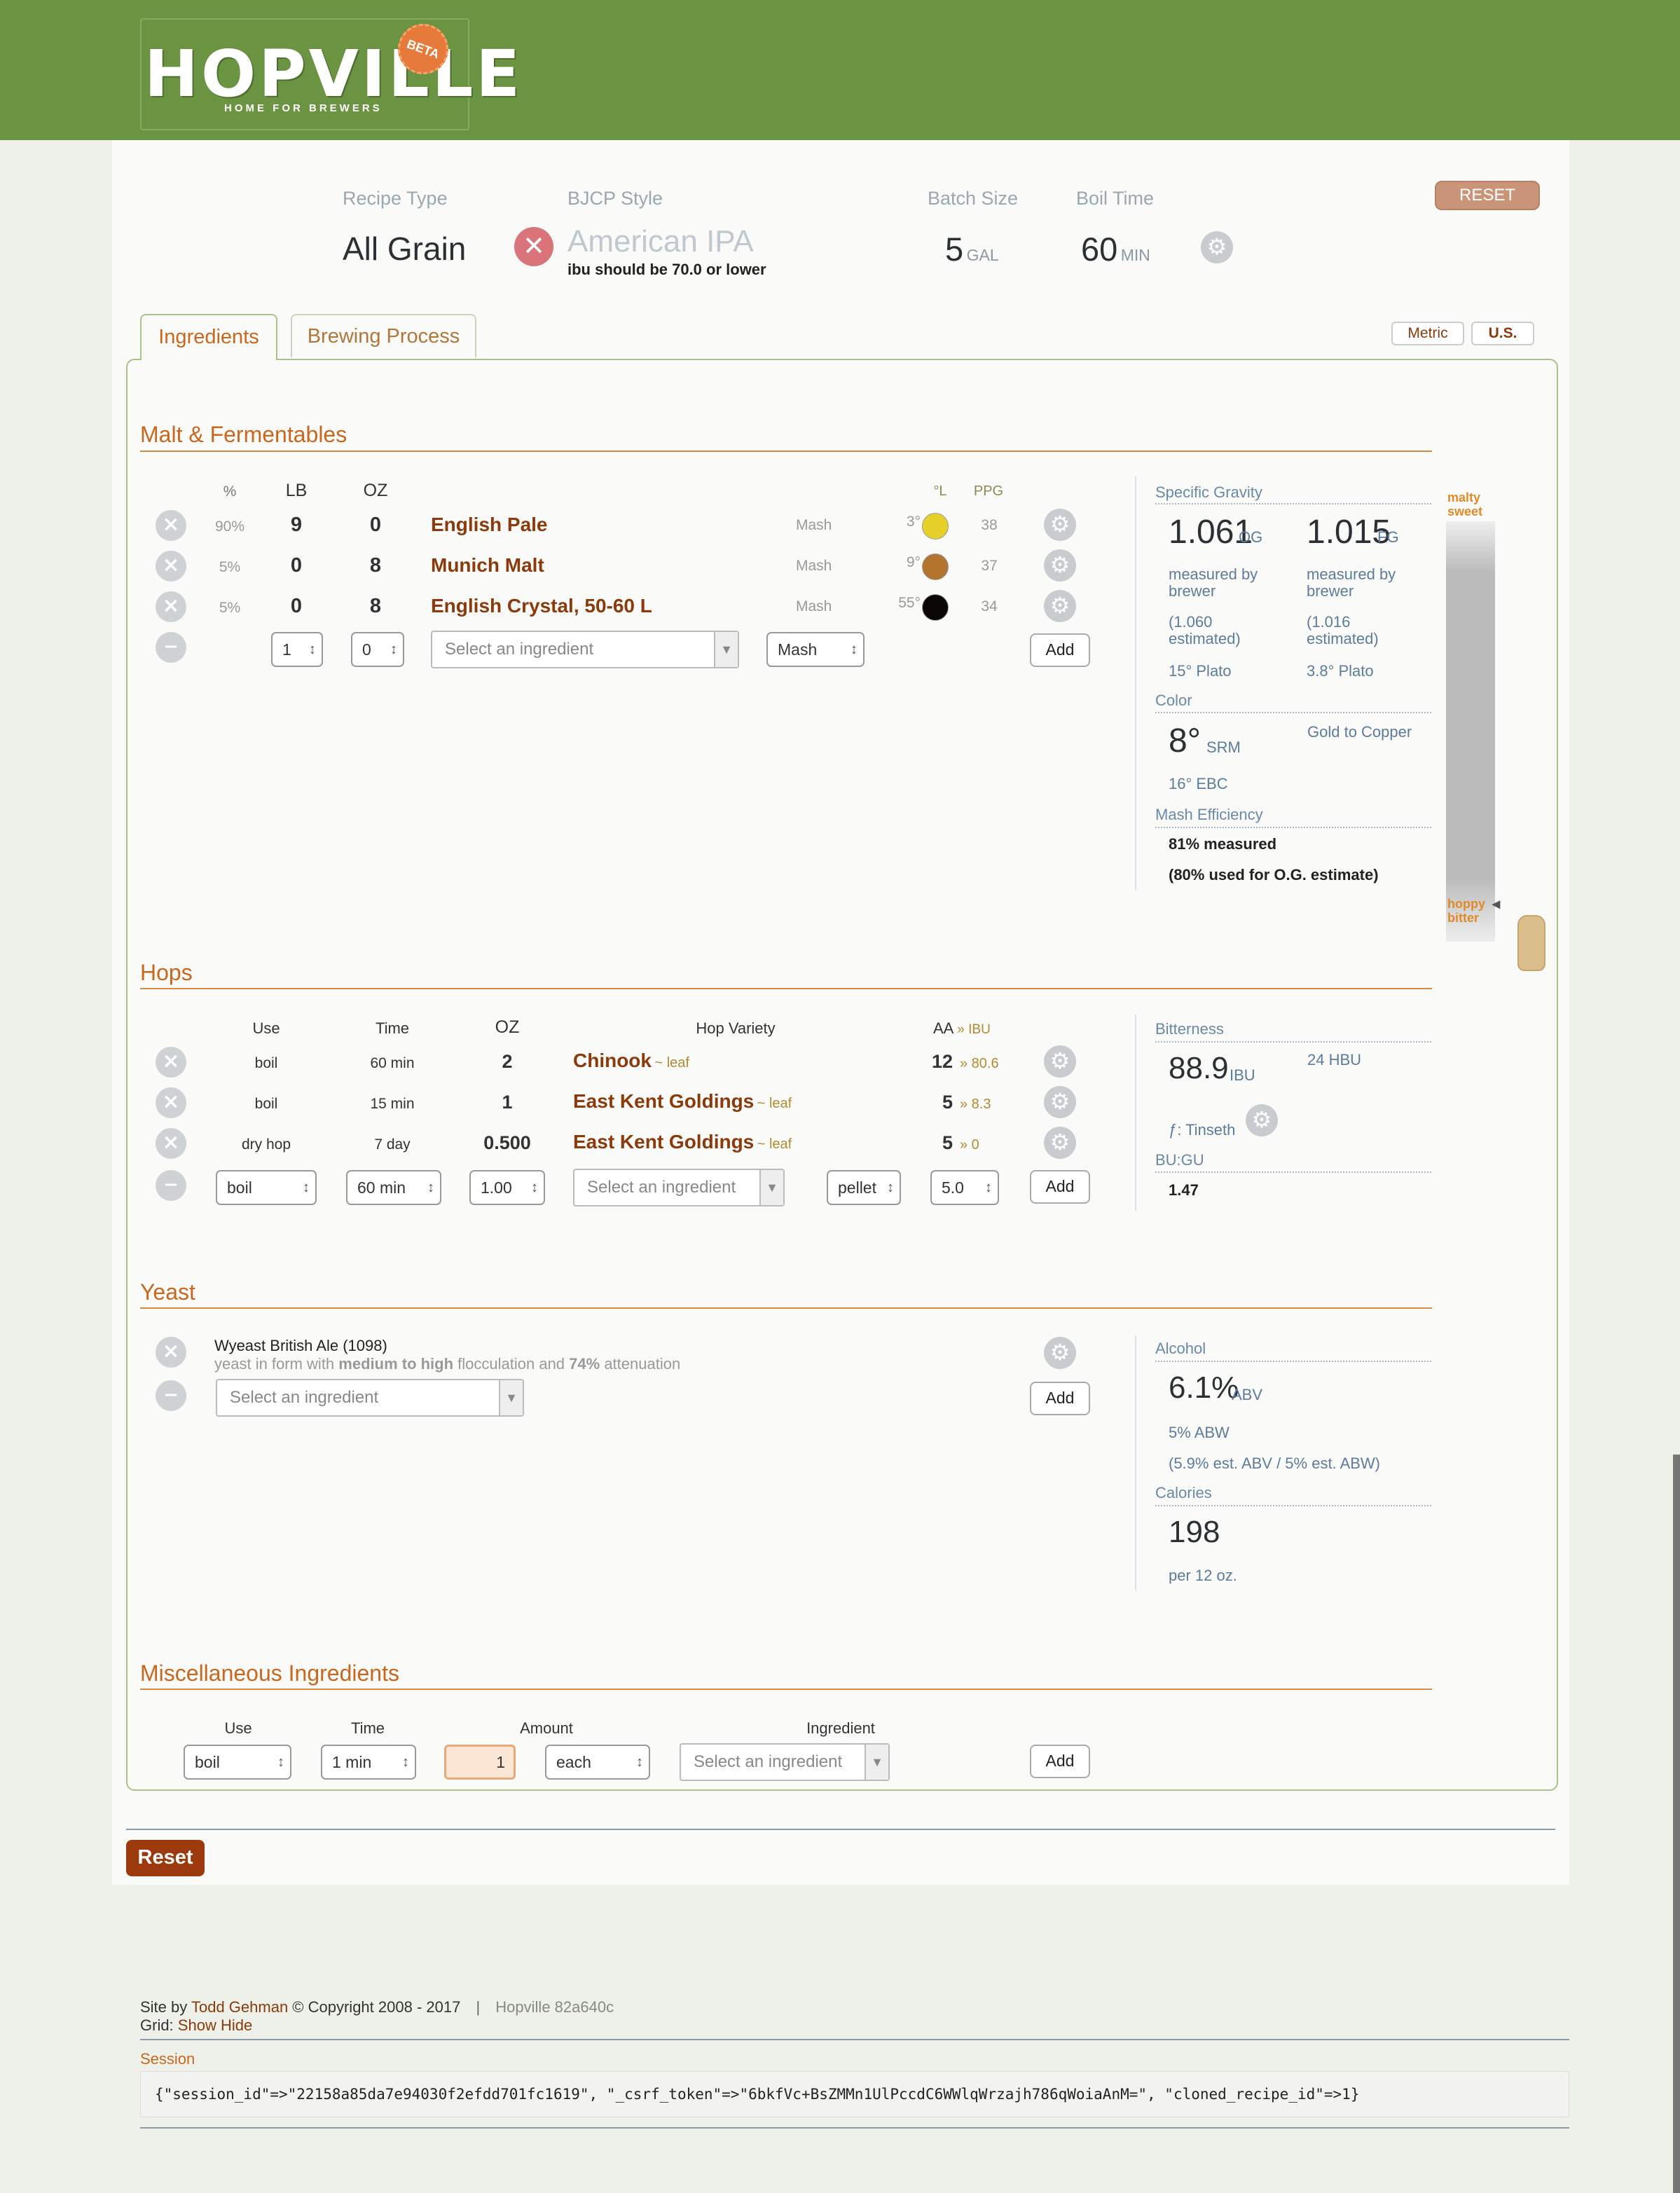  What do you see at coordinates (1247, 1394) in the screenshot?
I see `abv-unit: ABV` at bounding box center [1247, 1394].